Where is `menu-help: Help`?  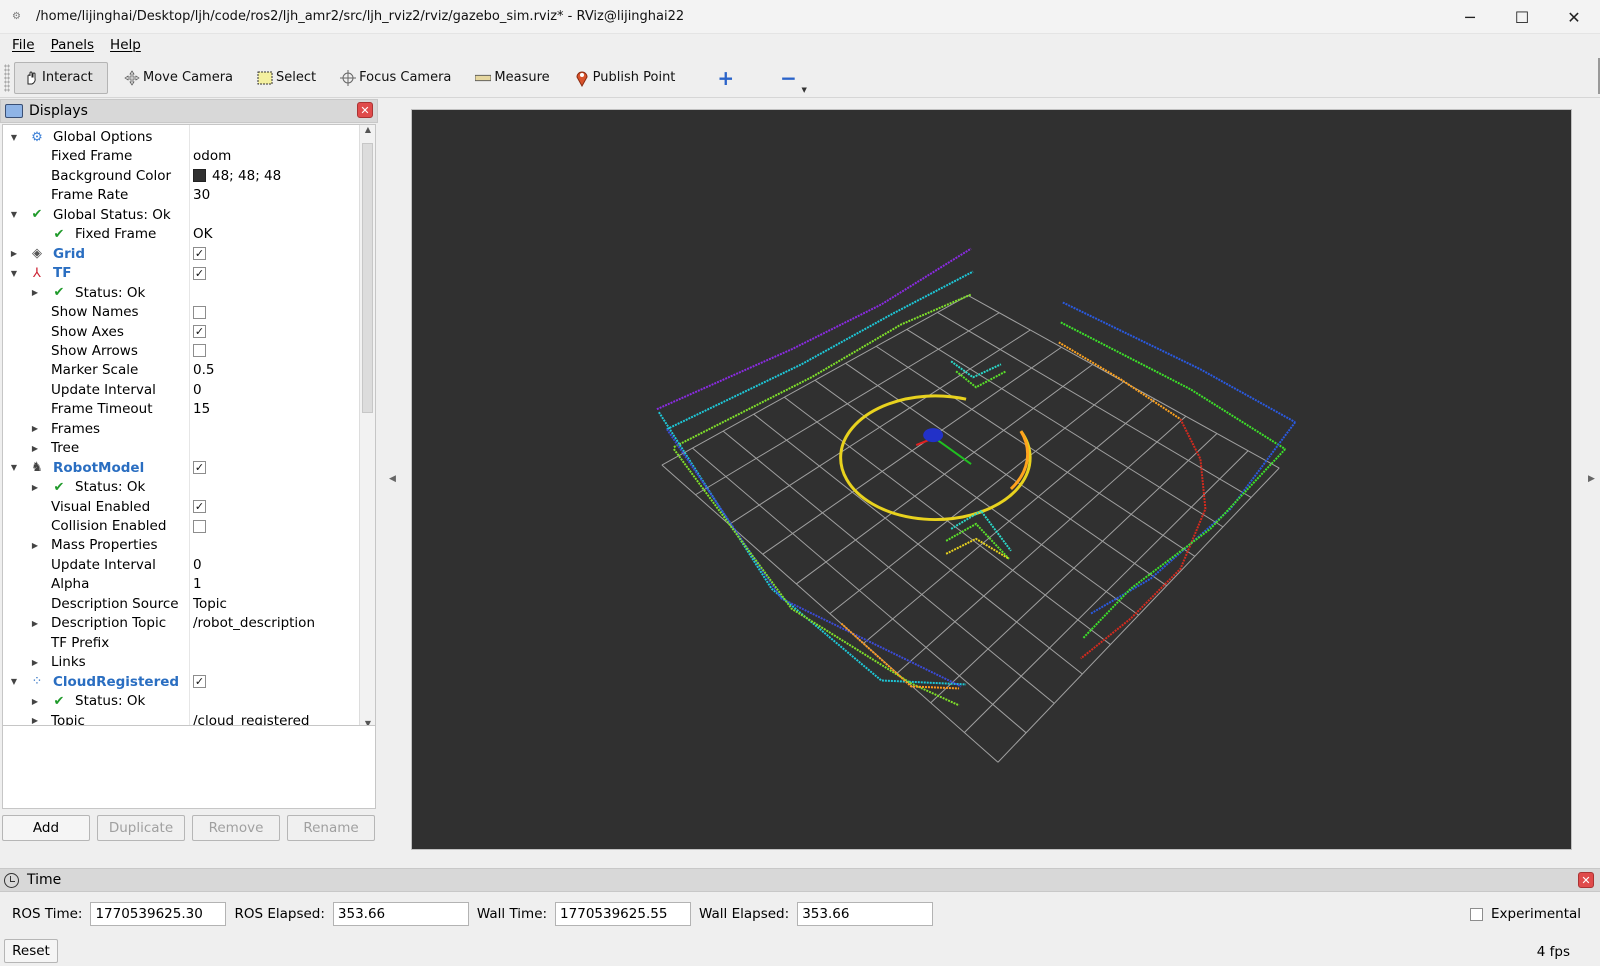
menu-help: Help is located at coordinates (125, 45).